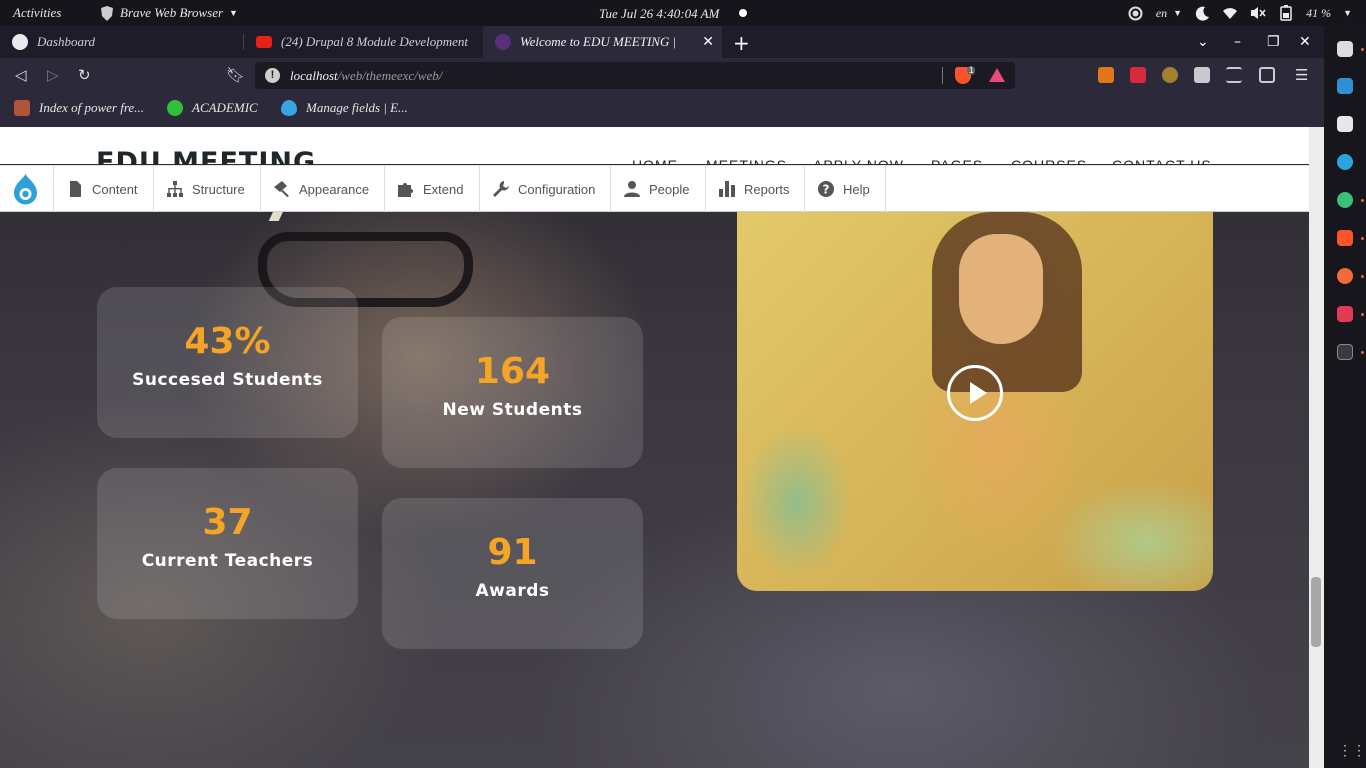 The height and width of the screenshot is (768, 1366). I want to click on app-menu: Brave Web Browser ▼, so click(169, 13).